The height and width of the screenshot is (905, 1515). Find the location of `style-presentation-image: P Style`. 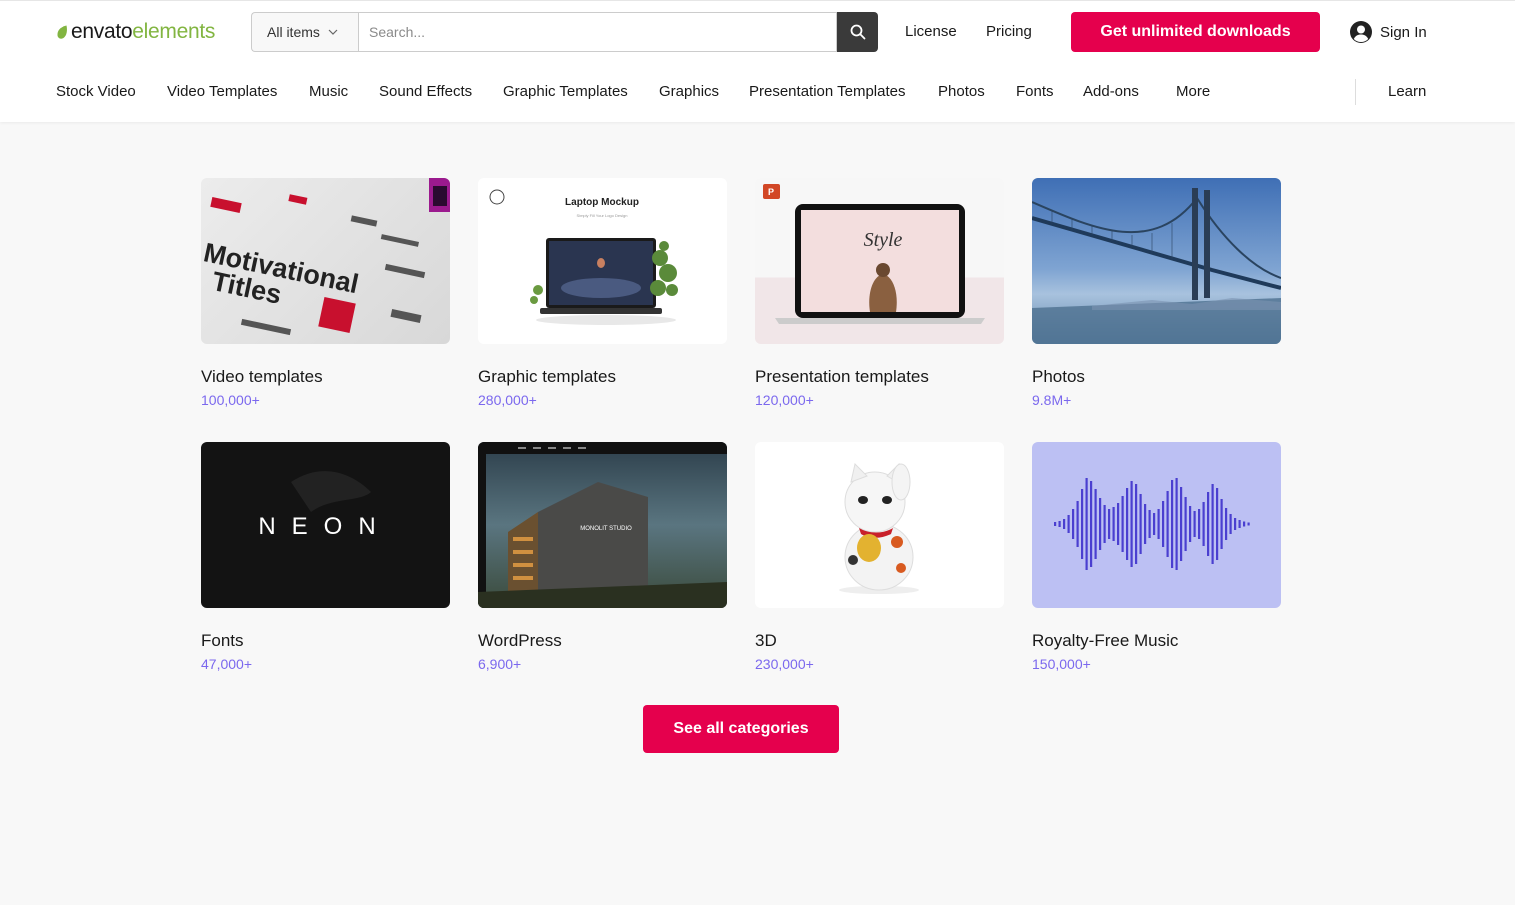

style-presentation-image: P Style is located at coordinates (874, 254).